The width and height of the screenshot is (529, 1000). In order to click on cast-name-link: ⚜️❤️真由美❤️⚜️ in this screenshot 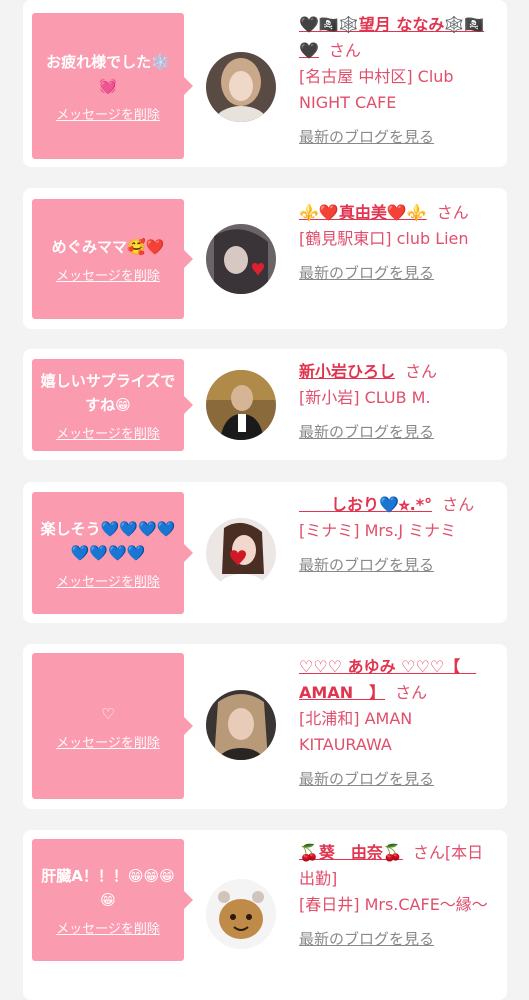, I will do `click(363, 212)`.